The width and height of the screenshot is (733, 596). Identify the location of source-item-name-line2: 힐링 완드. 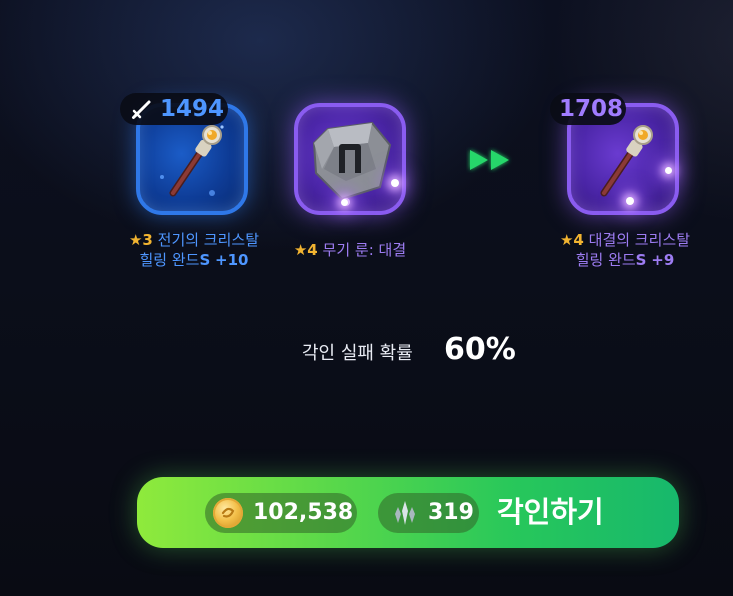
(169, 260).